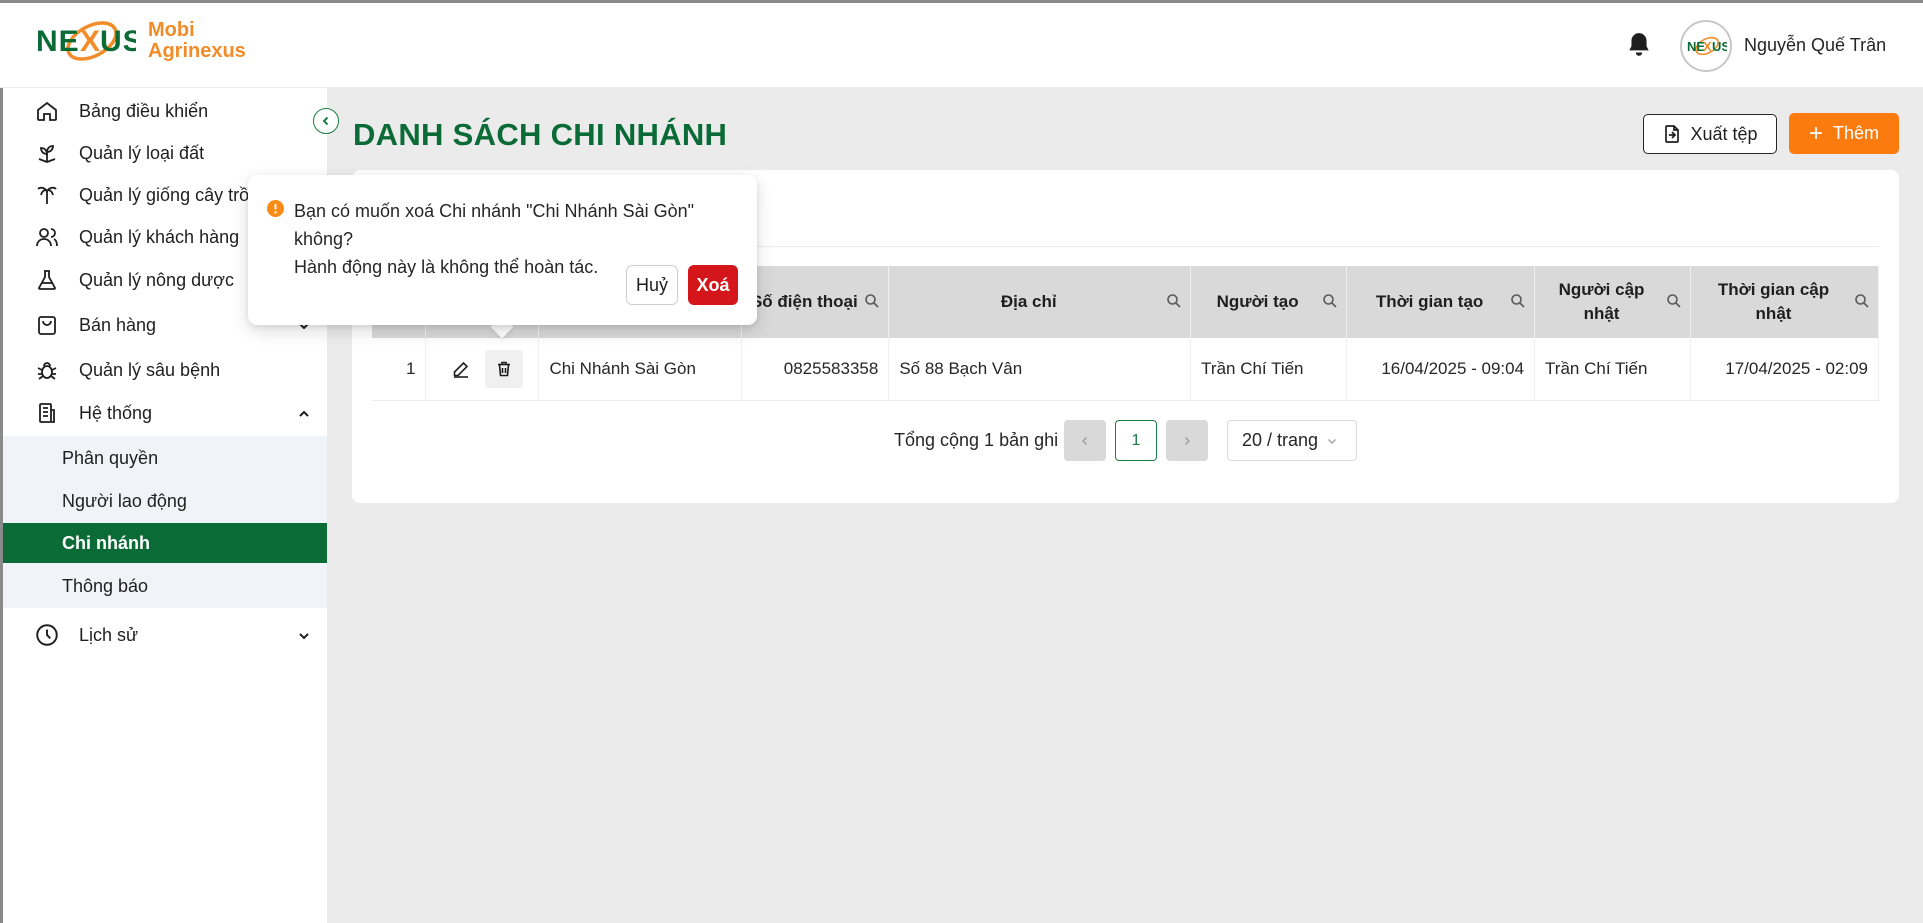 The width and height of the screenshot is (1923, 923). I want to click on app-logo: NE X US Mobi Agrinexus, so click(141, 41).